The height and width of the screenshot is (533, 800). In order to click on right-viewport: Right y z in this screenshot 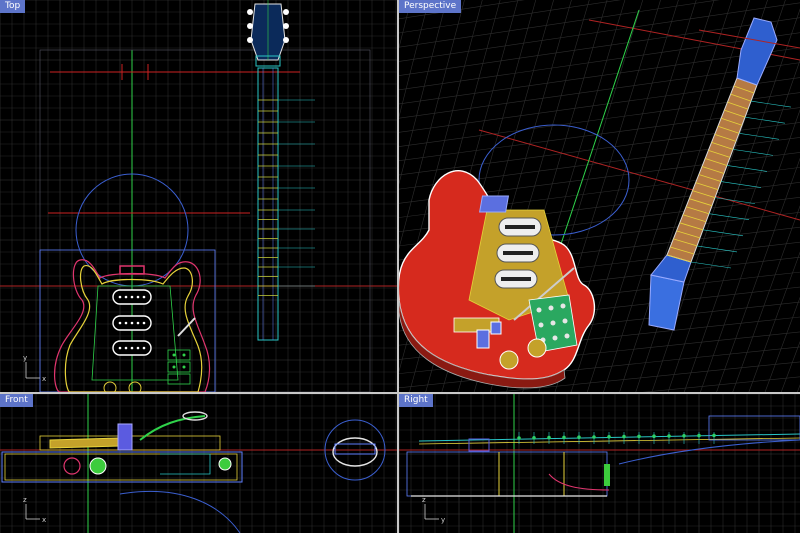, I will do `click(599, 463)`.